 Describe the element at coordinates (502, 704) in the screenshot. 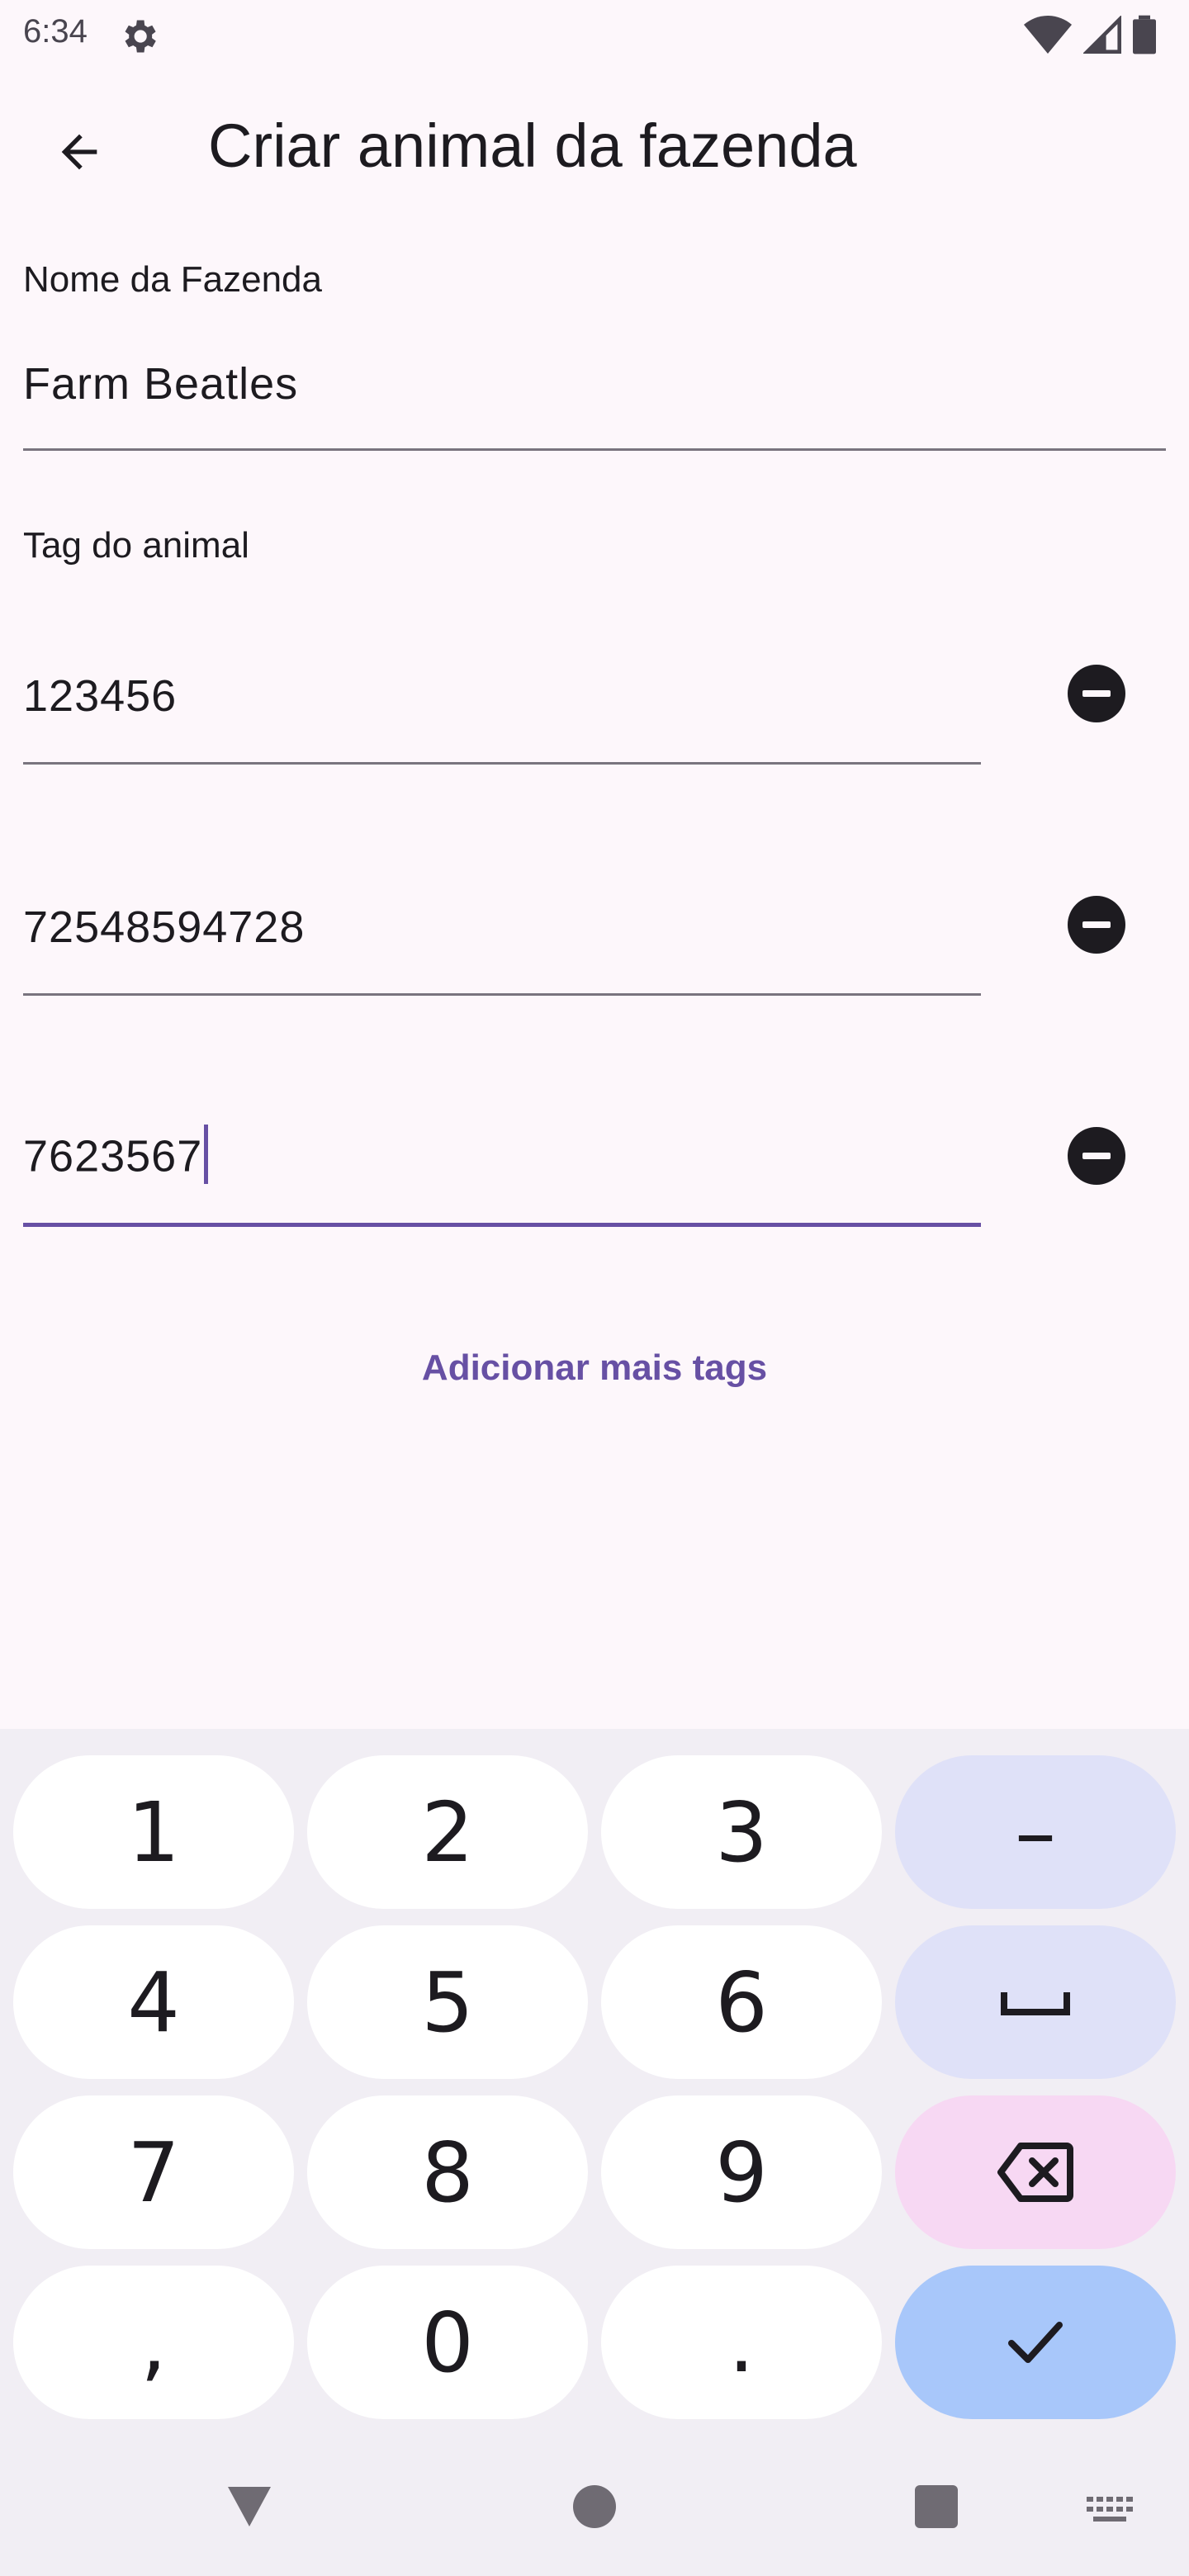

I see `tag-field-1: 123456` at that location.